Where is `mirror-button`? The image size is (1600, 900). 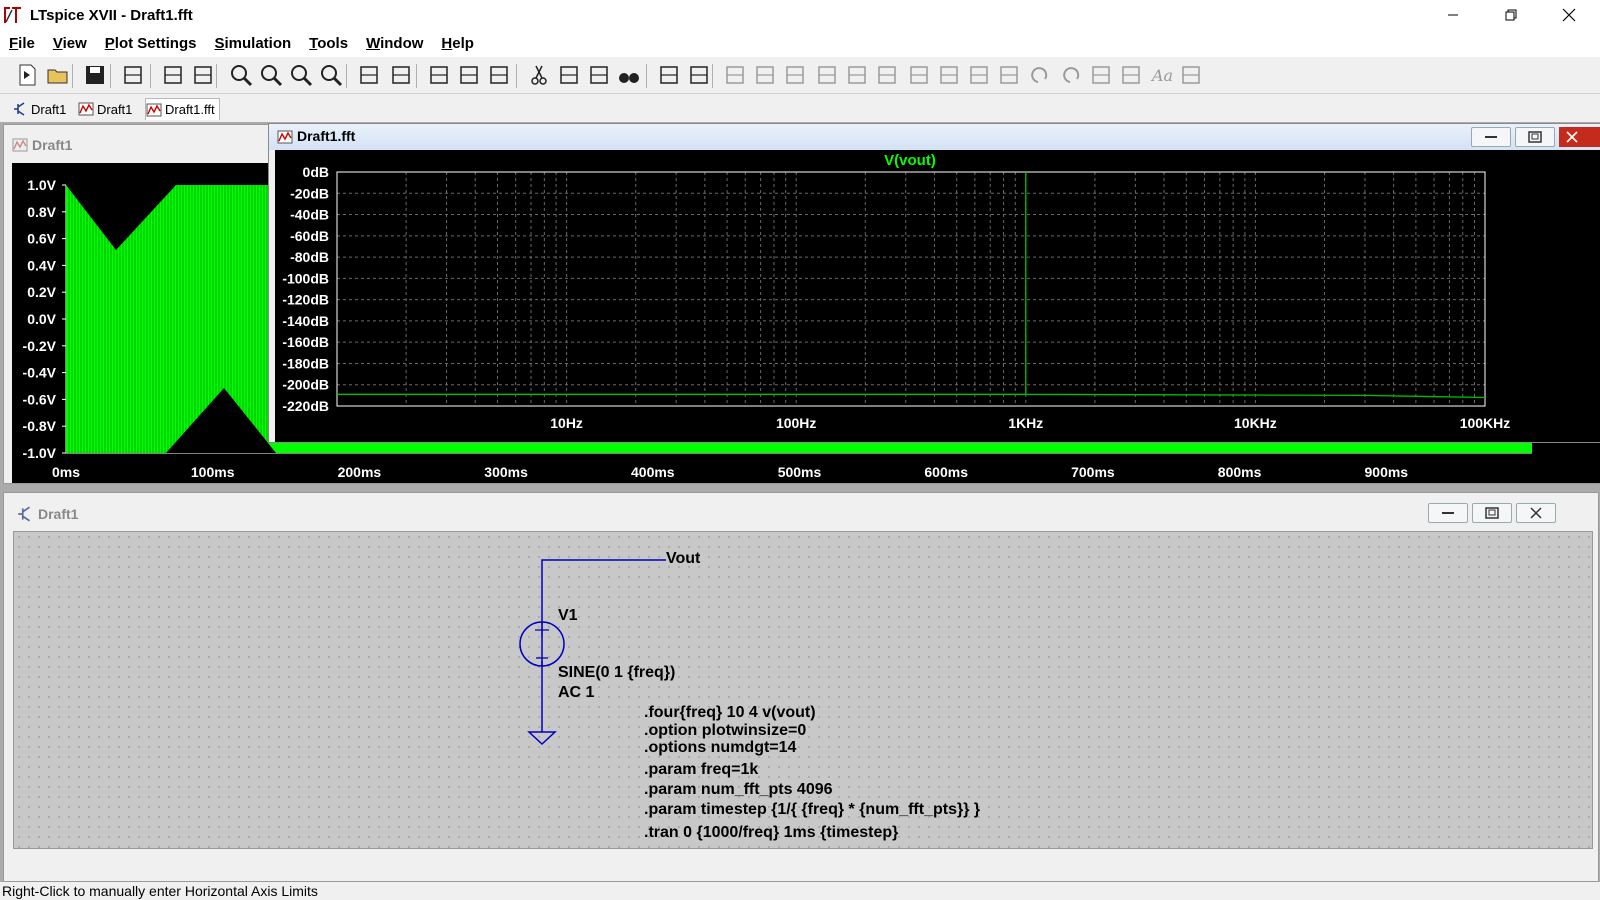 mirror-button is located at coordinates (1131, 75).